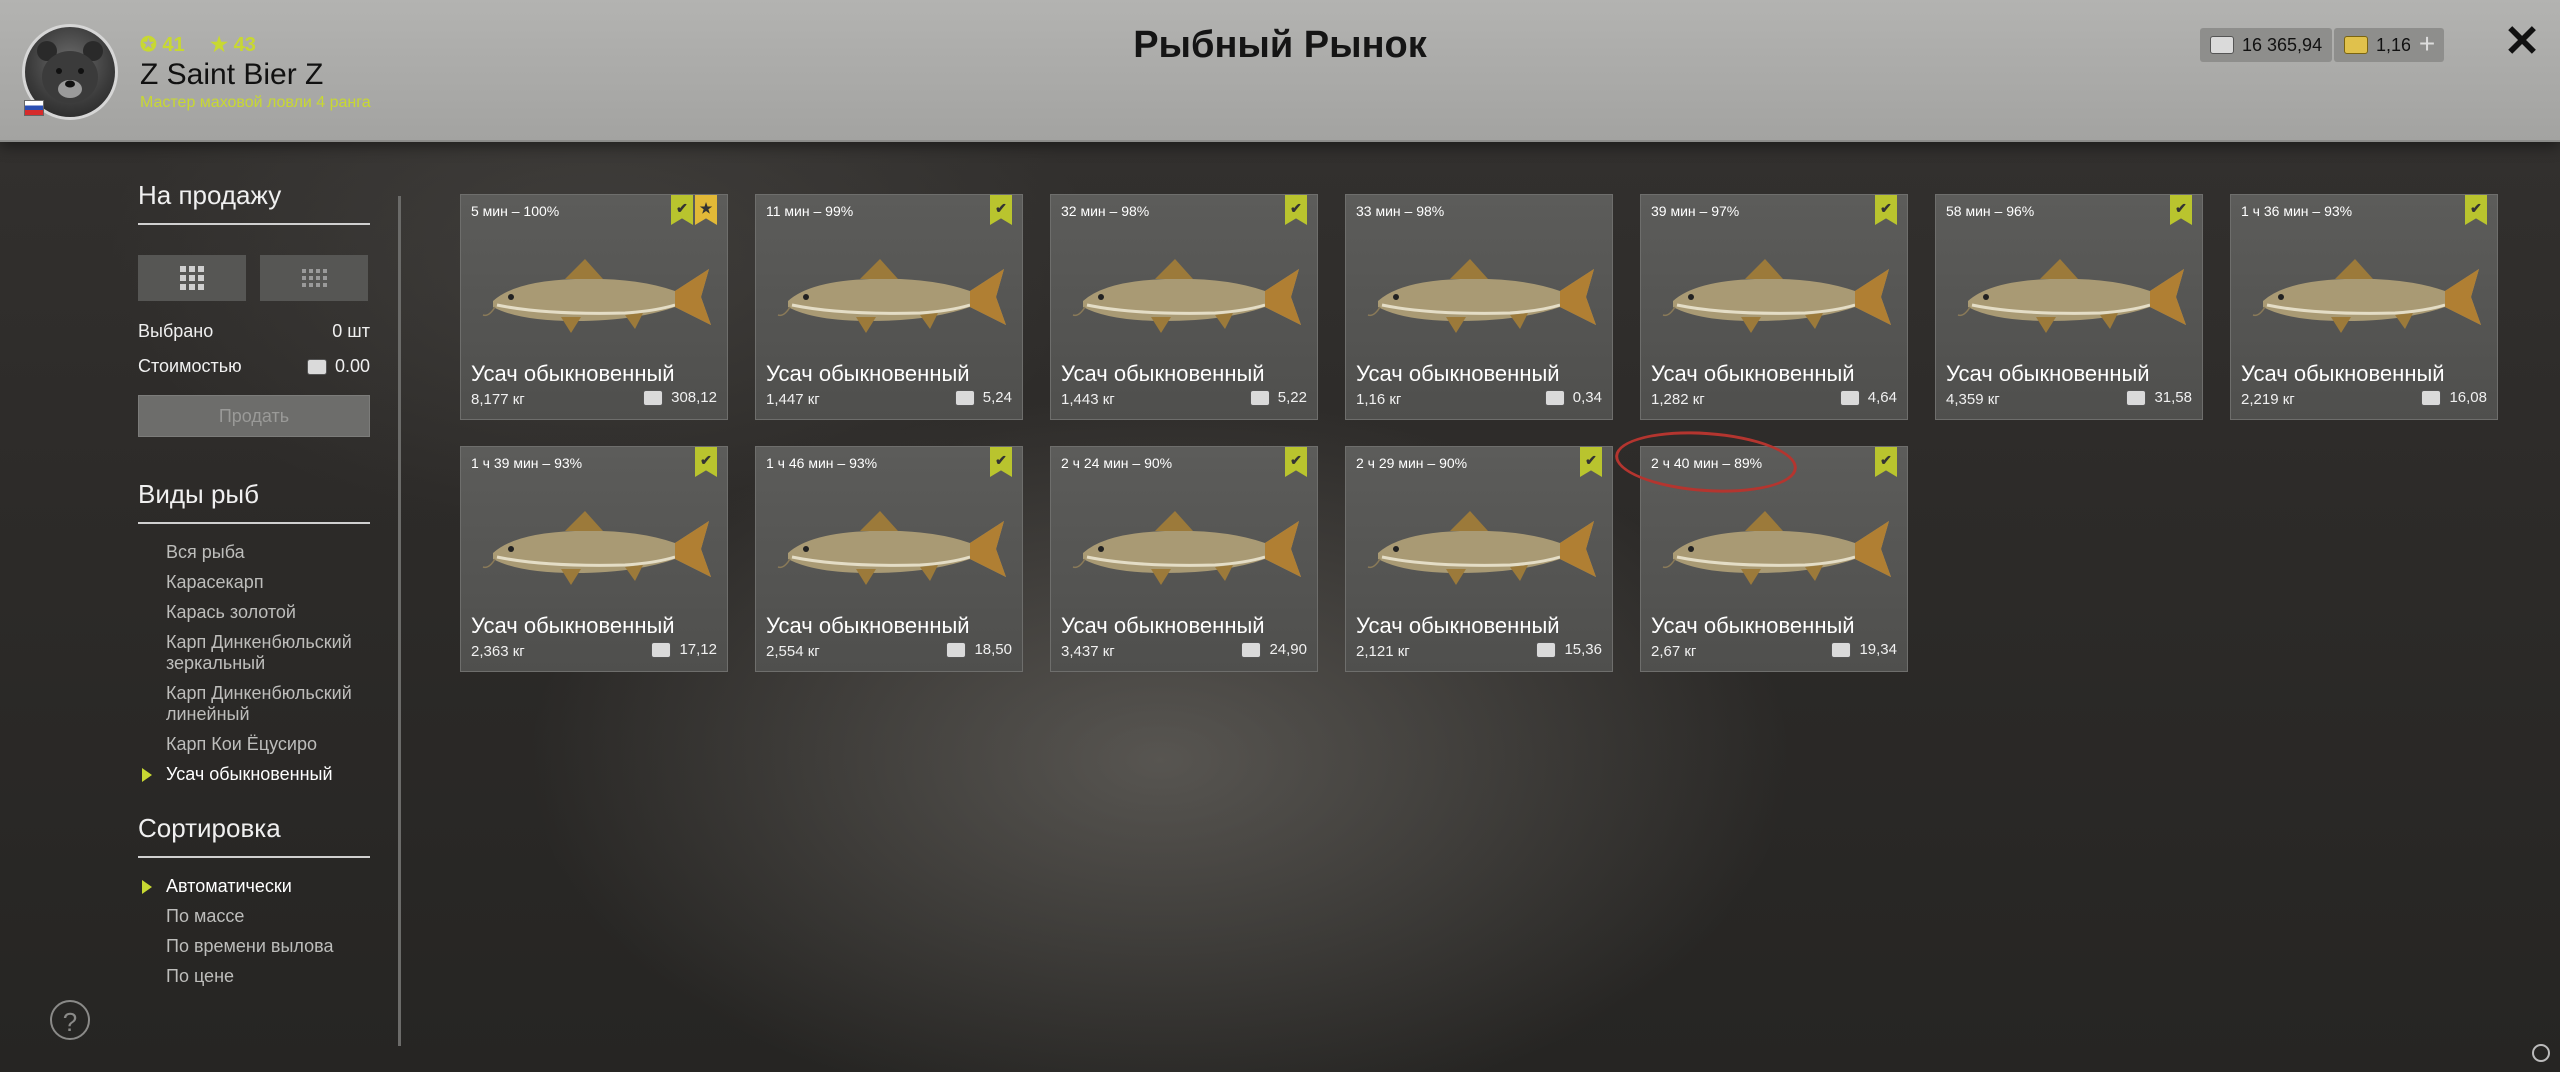 The width and height of the screenshot is (2560, 1072). I want to click on fish-weight: 2,121 кг, so click(1383, 651).